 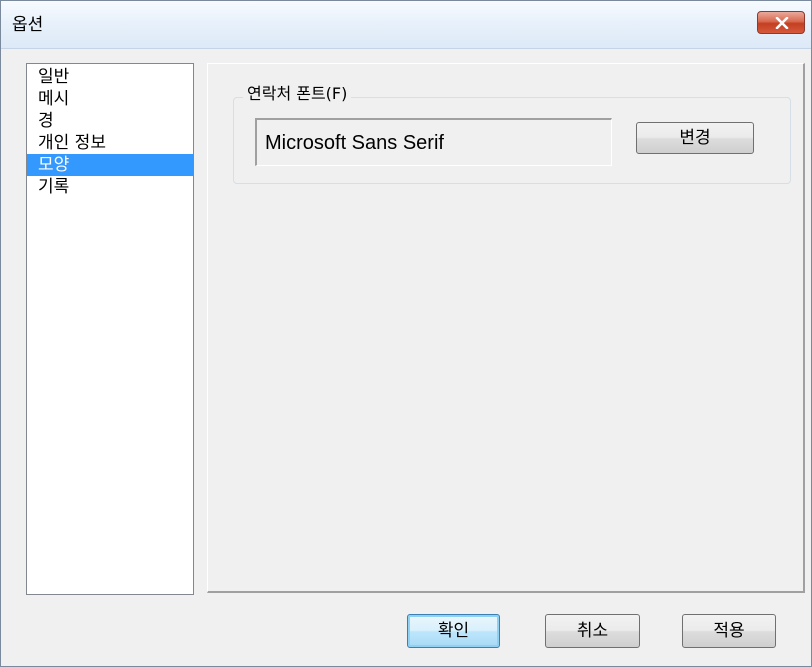 I want to click on contact-font-field: Microsoft Sans Serif, so click(x=433, y=142).